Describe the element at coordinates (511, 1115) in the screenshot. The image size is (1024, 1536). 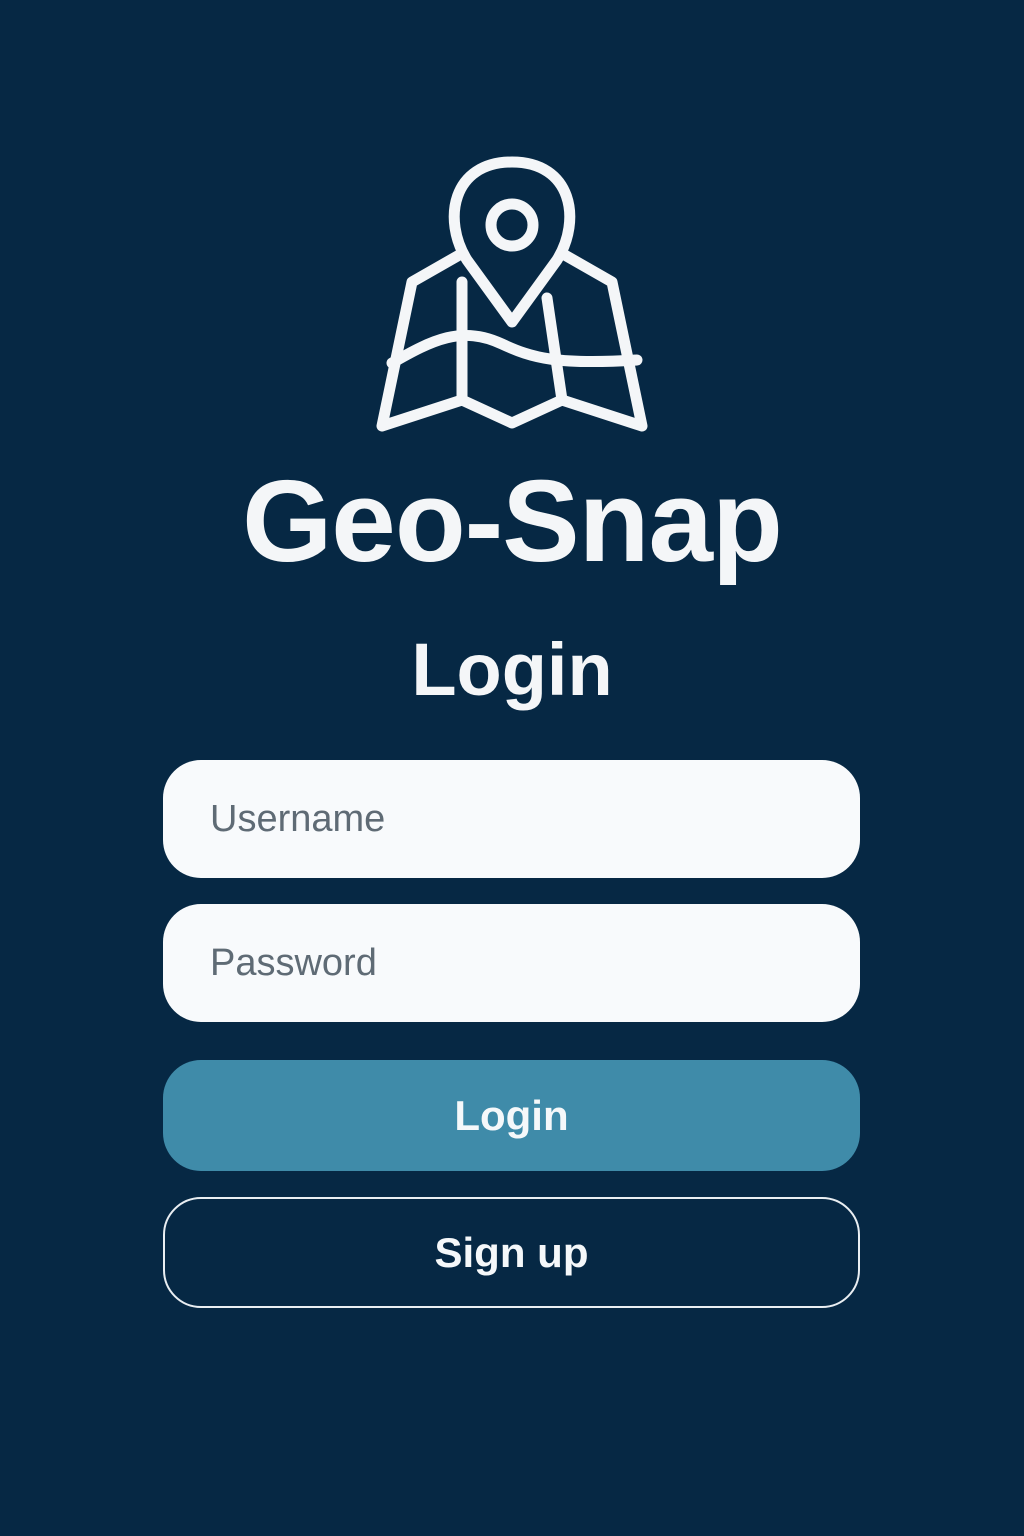
I see `login-button: Login` at that location.